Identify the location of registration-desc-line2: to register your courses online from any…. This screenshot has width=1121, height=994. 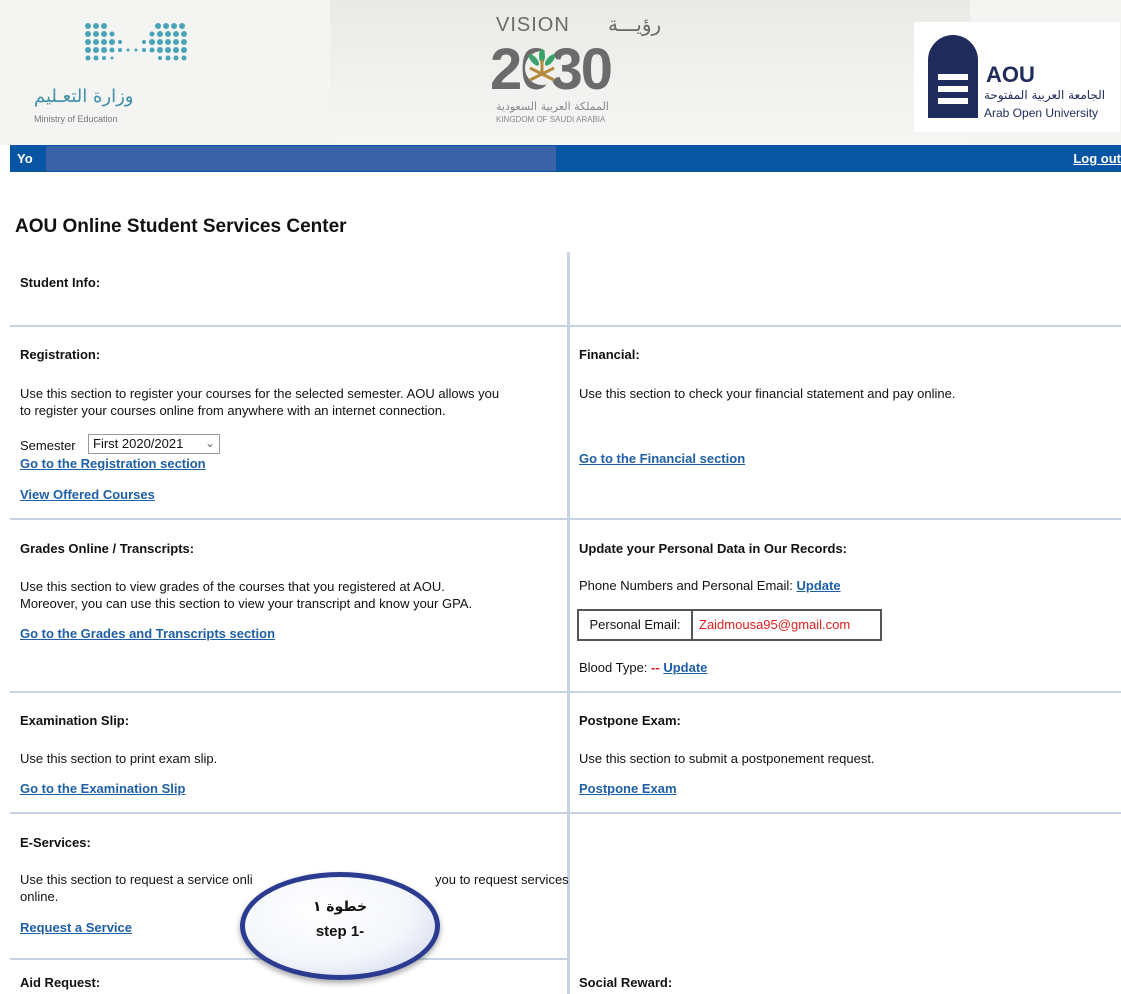
(233, 410).